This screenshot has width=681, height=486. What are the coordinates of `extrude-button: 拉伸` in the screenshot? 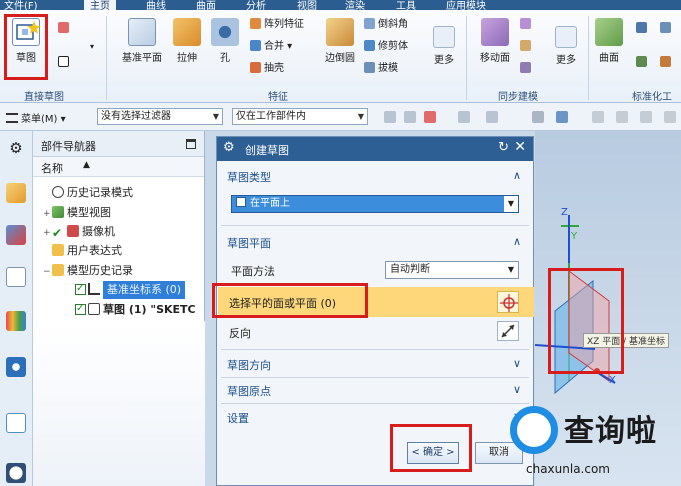 It's located at (187, 41).